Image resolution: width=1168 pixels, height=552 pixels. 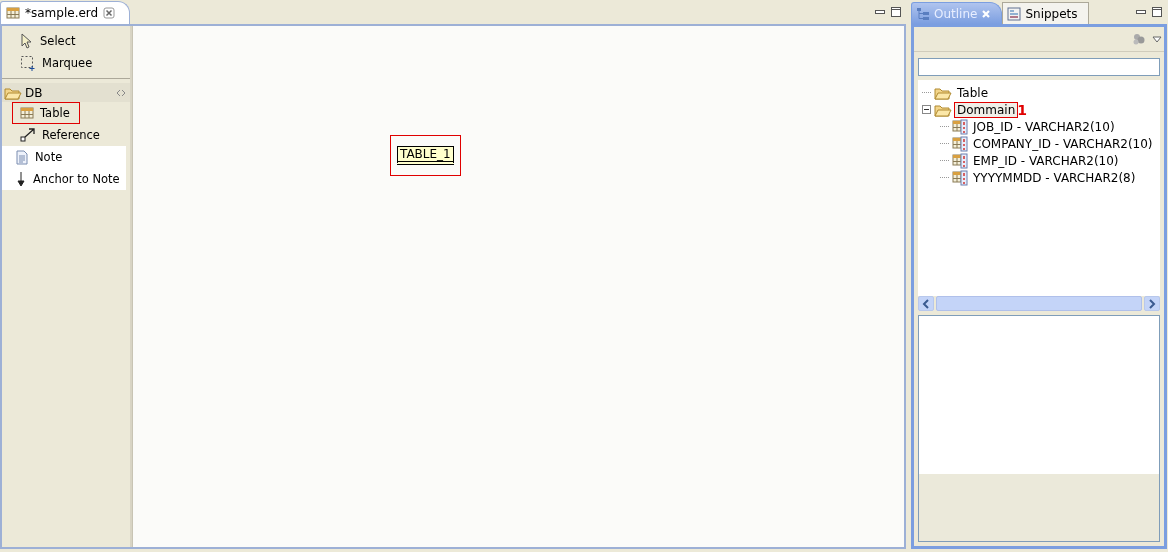 I want to click on left-chevron-icon, so click(x=926, y=303).